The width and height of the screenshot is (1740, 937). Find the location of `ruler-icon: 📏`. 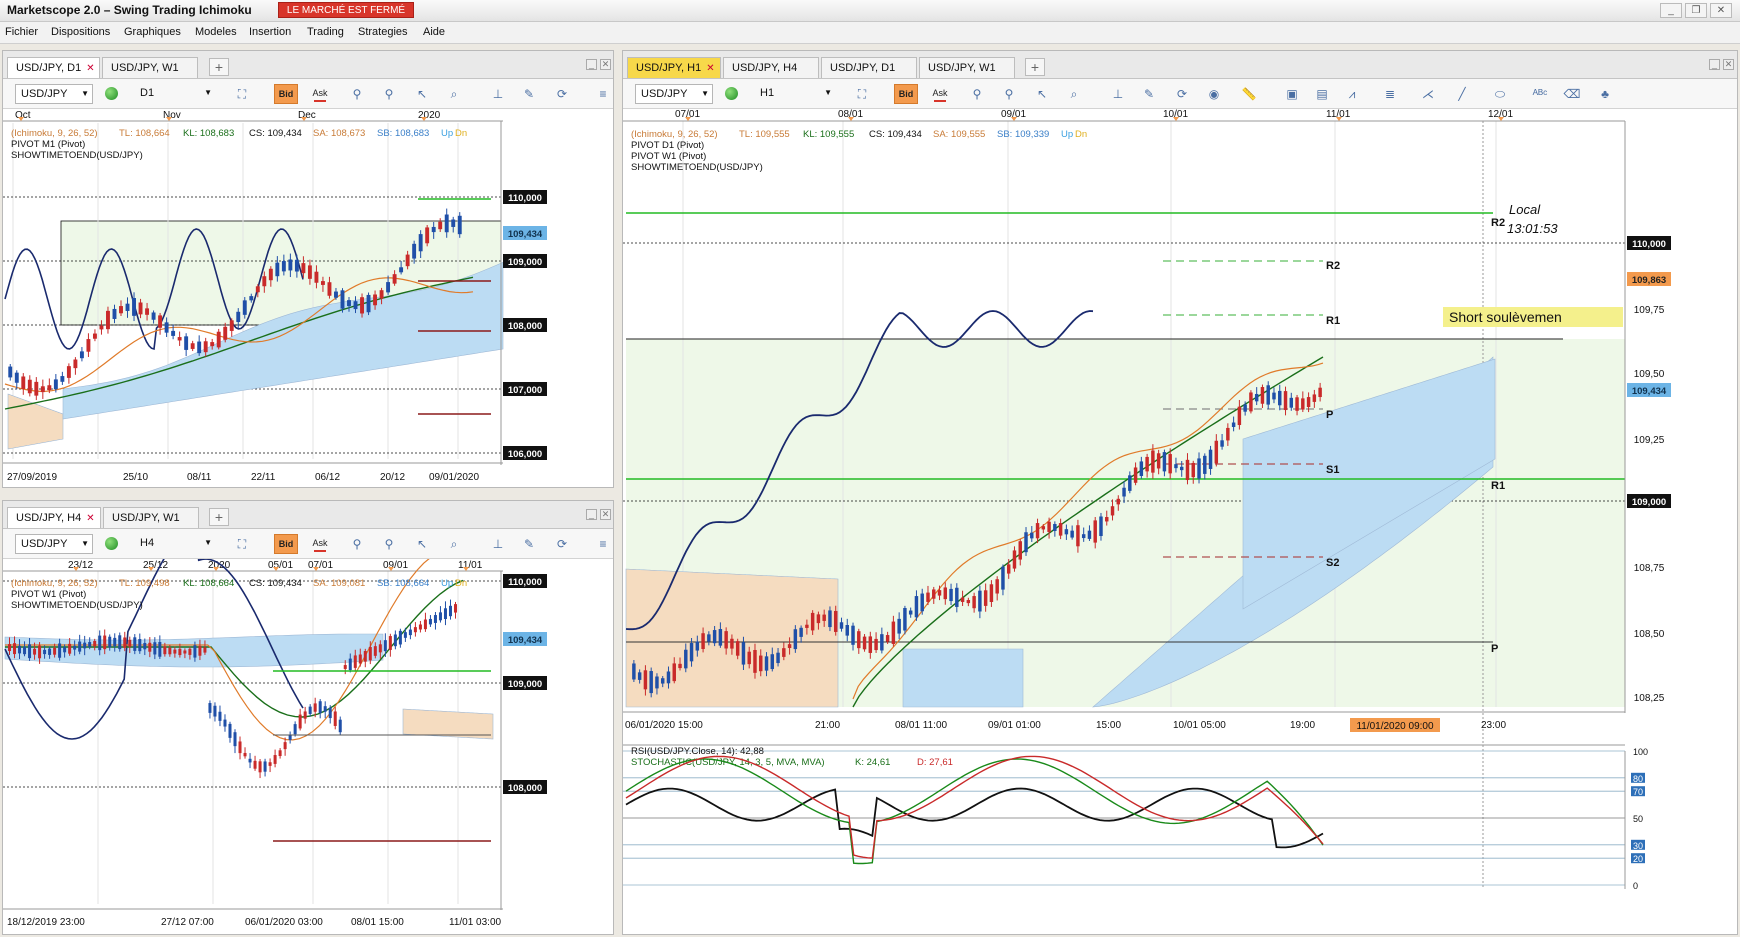

ruler-icon: 📏 is located at coordinates (1249, 94).